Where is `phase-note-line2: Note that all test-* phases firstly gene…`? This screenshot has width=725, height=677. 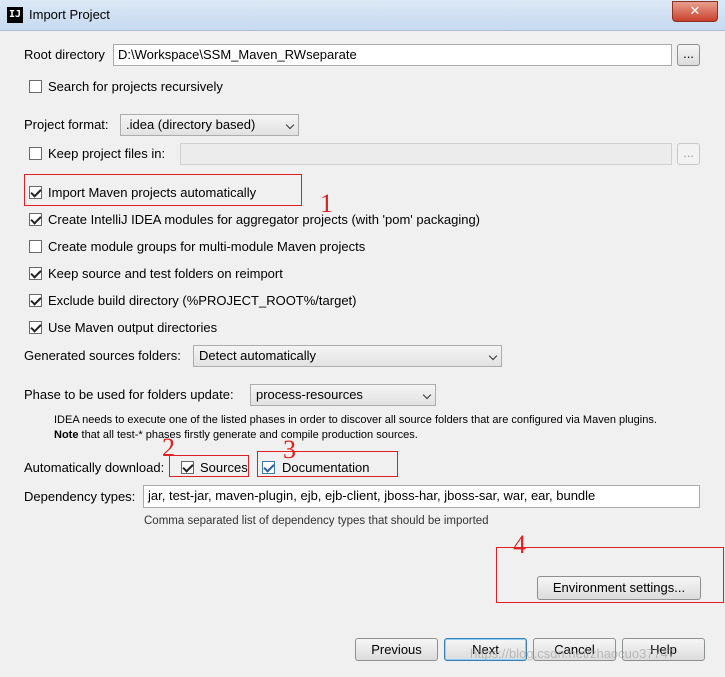
phase-note-line2: Note that all test-* phases firstly gene… is located at coordinates (236, 435).